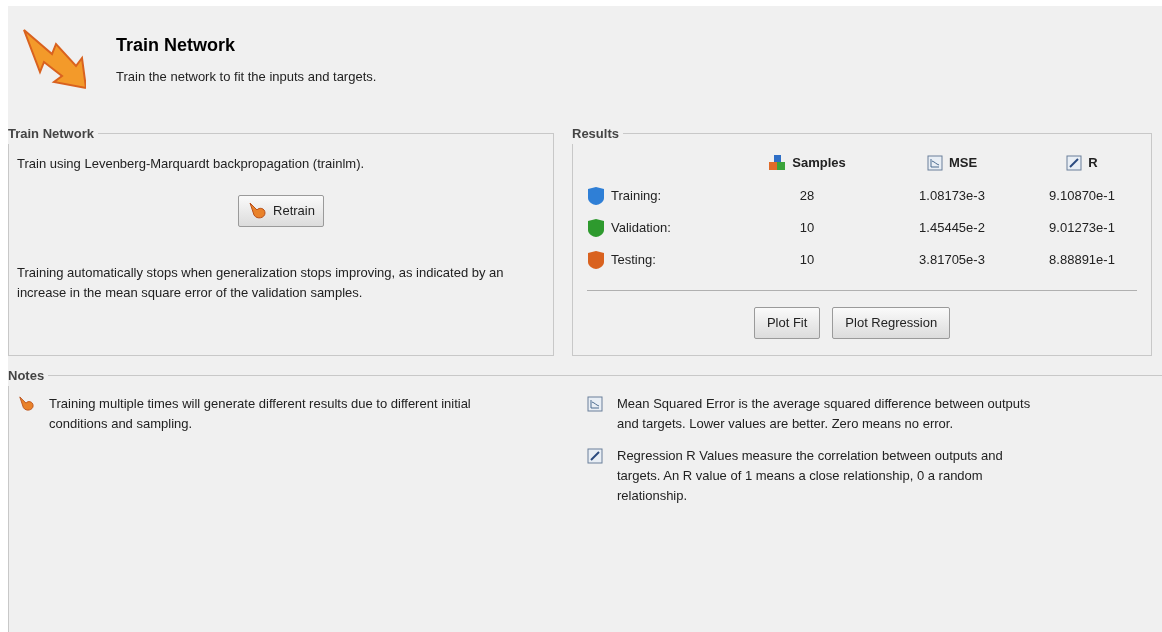  Describe the element at coordinates (633, 259) in the screenshot. I see `row-label: Testing:` at that location.